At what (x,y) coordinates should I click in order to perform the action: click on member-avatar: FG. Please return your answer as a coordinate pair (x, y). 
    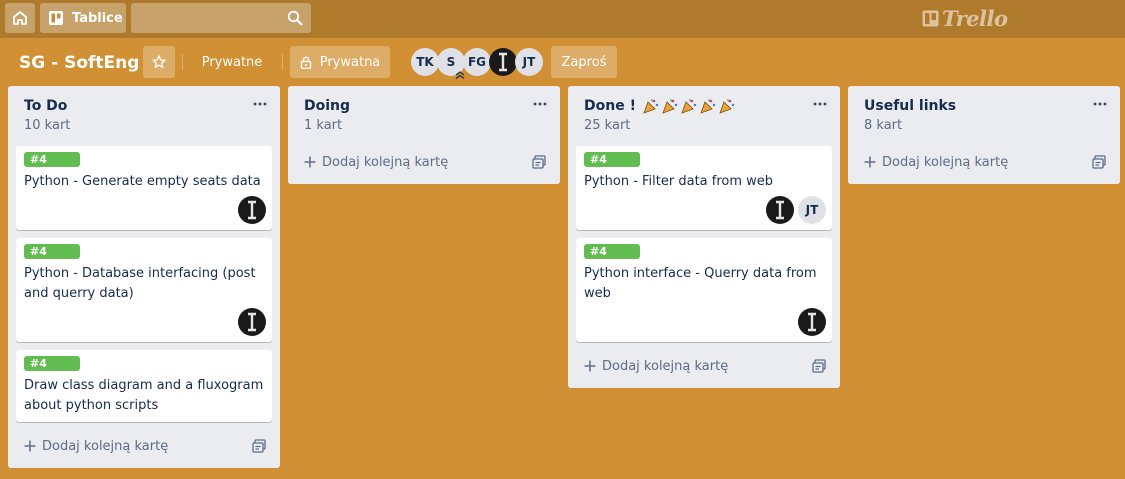
    Looking at the image, I should click on (477, 62).